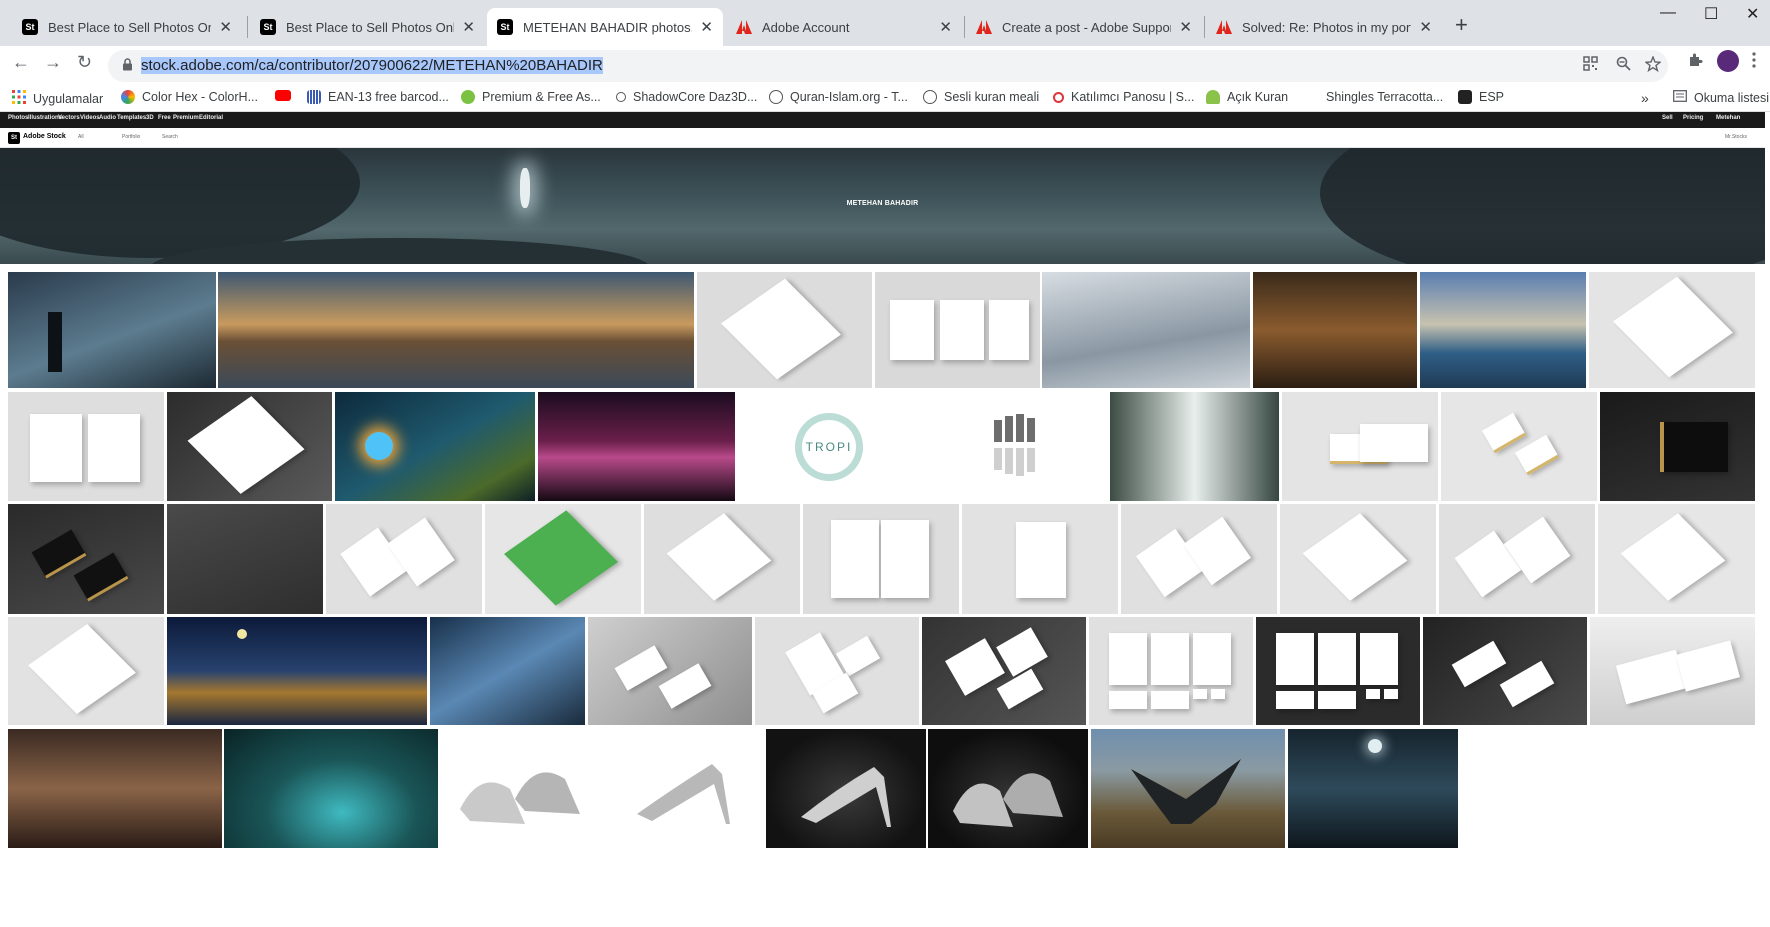  Describe the element at coordinates (45, 118) in the screenshot. I see `nav-illustrations: Illustrations` at that location.